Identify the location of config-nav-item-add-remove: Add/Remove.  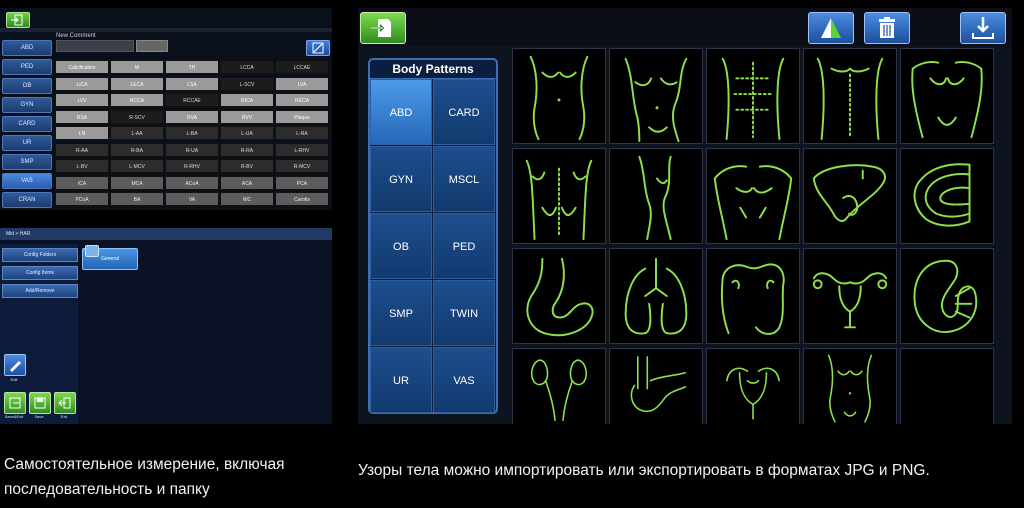
(40, 291).